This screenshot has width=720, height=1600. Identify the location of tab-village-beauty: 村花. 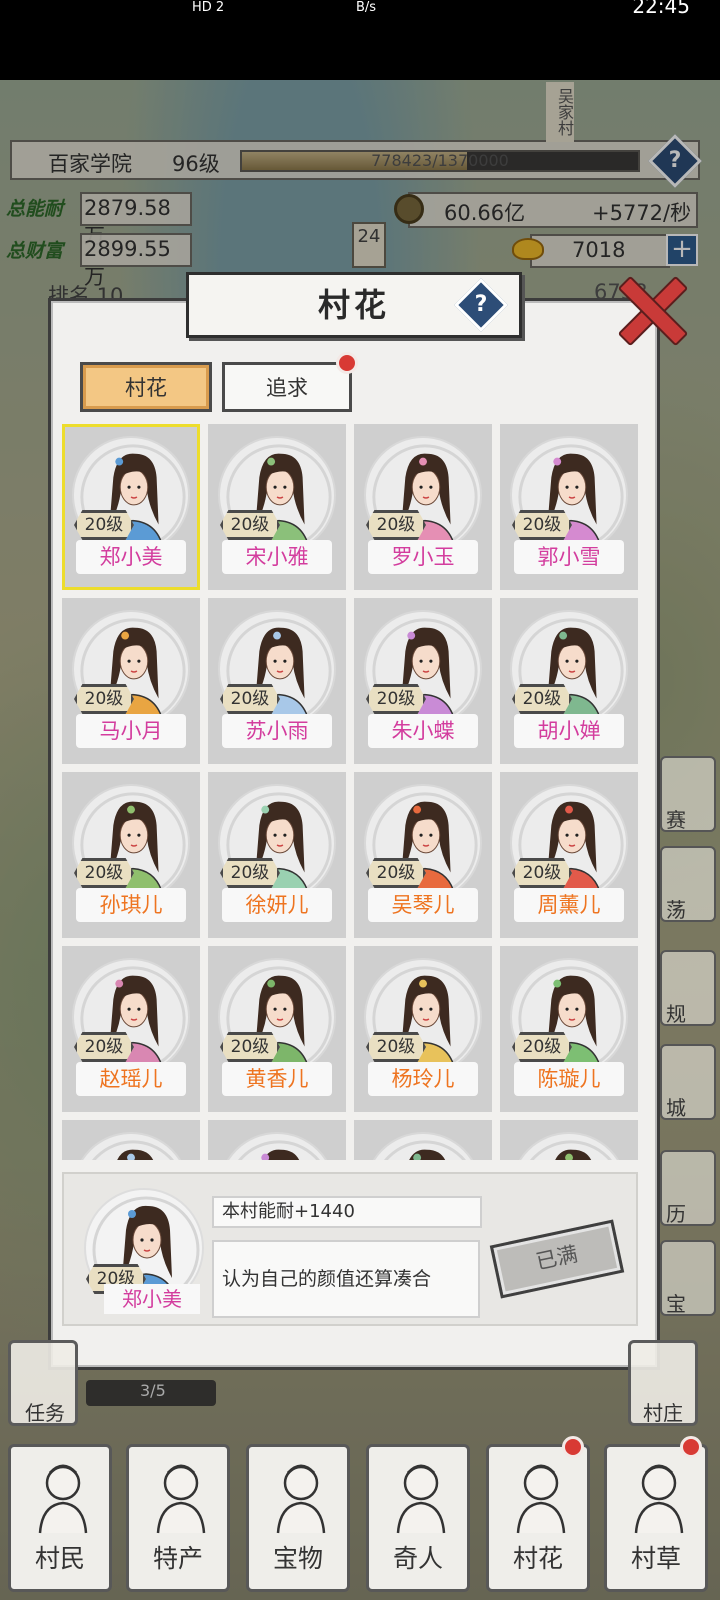
(146, 387).